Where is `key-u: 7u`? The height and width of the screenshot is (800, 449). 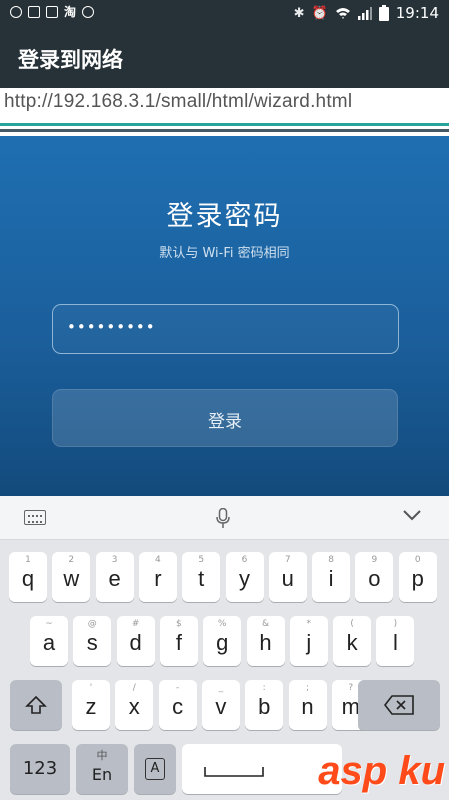
key-u: 7u is located at coordinates (287, 577).